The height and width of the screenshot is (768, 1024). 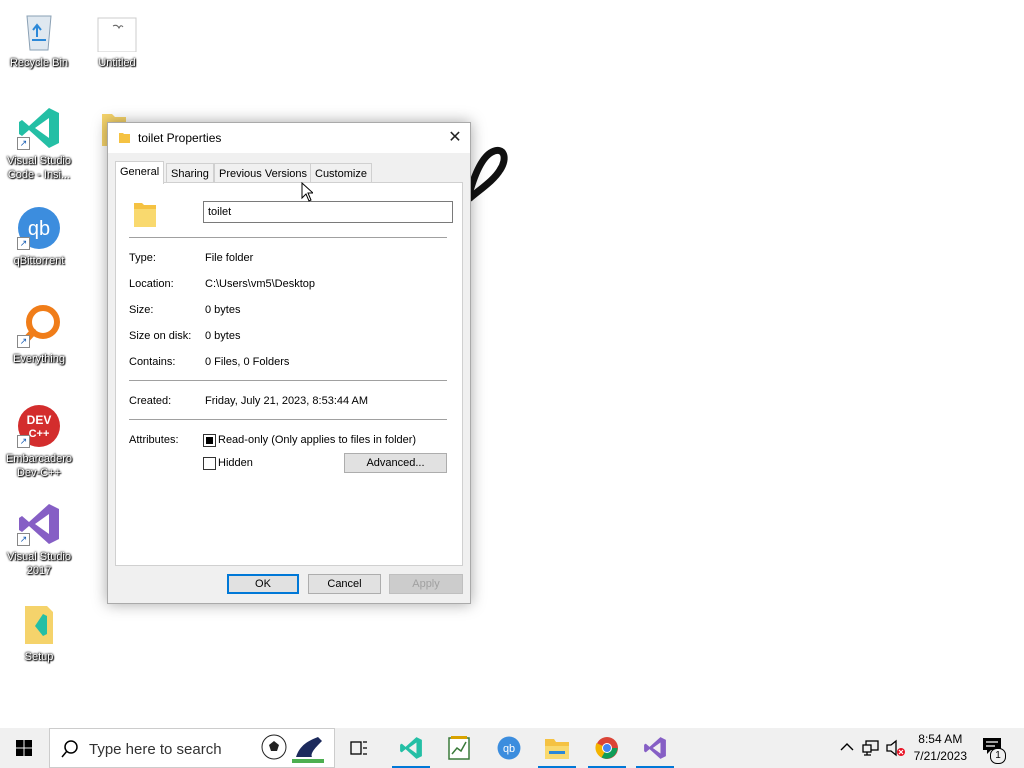 I want to click on action-center-button: 1, so click(x=1001, y=748).